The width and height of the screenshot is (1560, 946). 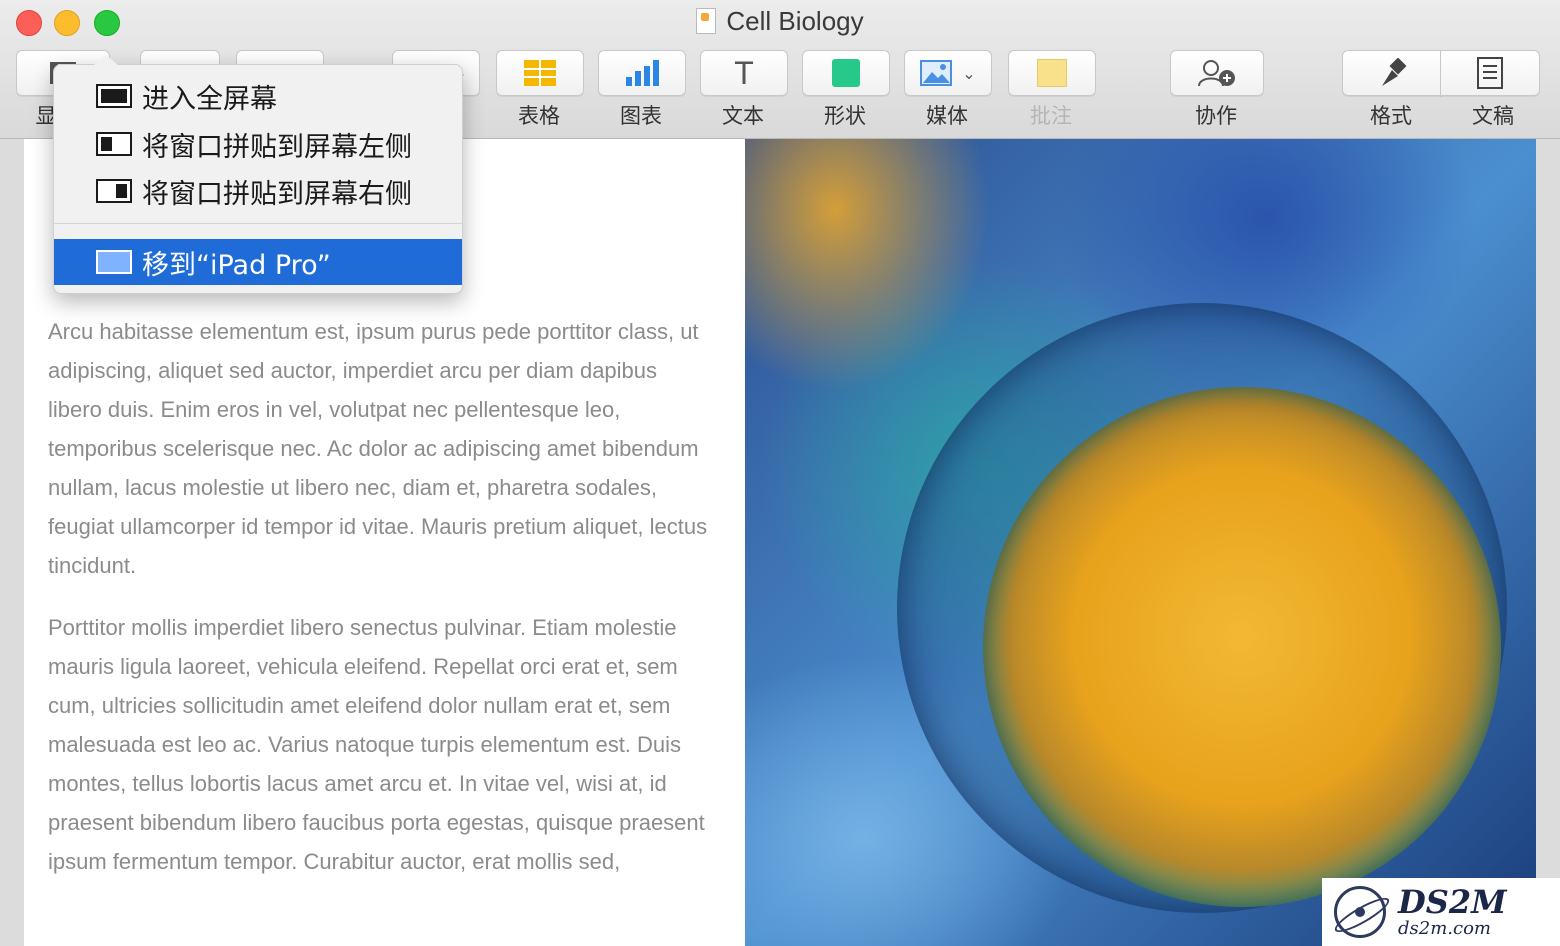 What do you see at coordinates (114, 262) in the screenshot?
I see `ipad-icon` at bounding box center [114, 262].